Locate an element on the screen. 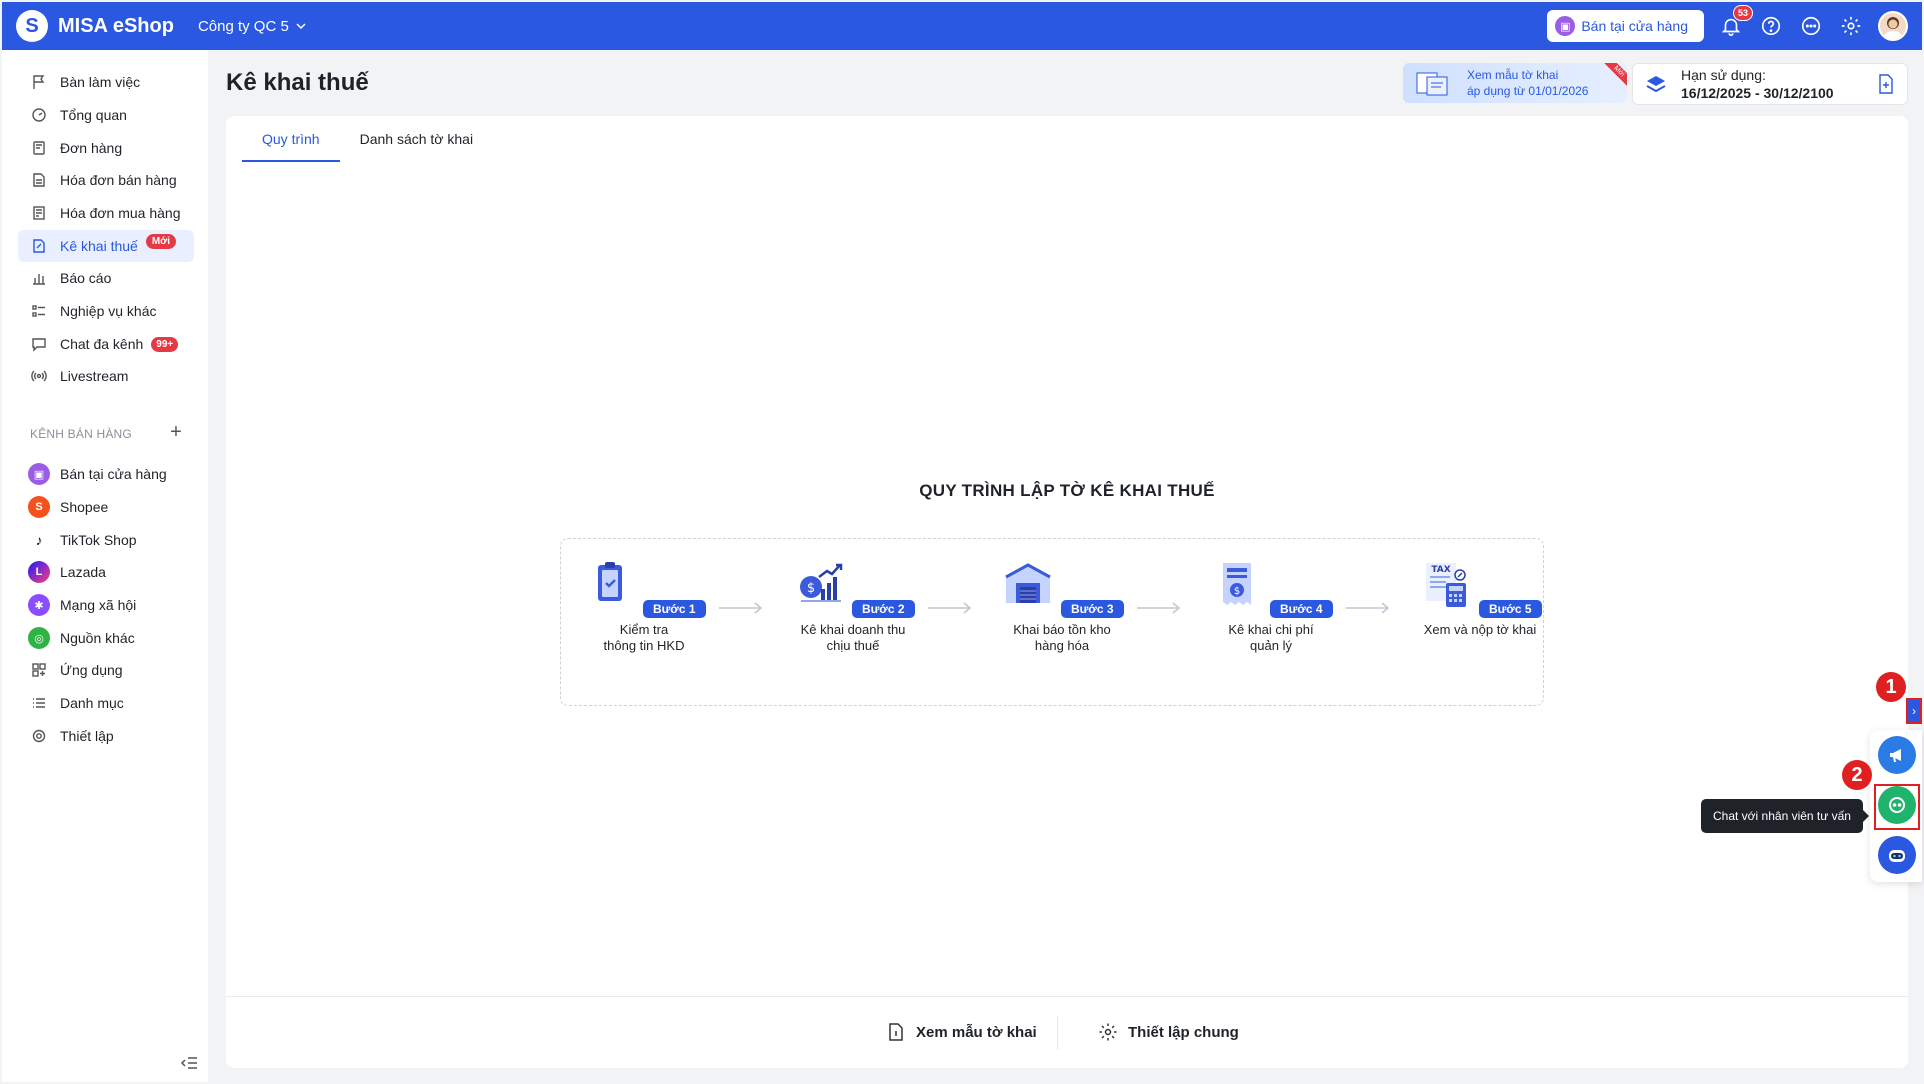 The width and height of the screenshot is (1924, 1084). expand-panel-button: › is located at coordinates (1914, 711).